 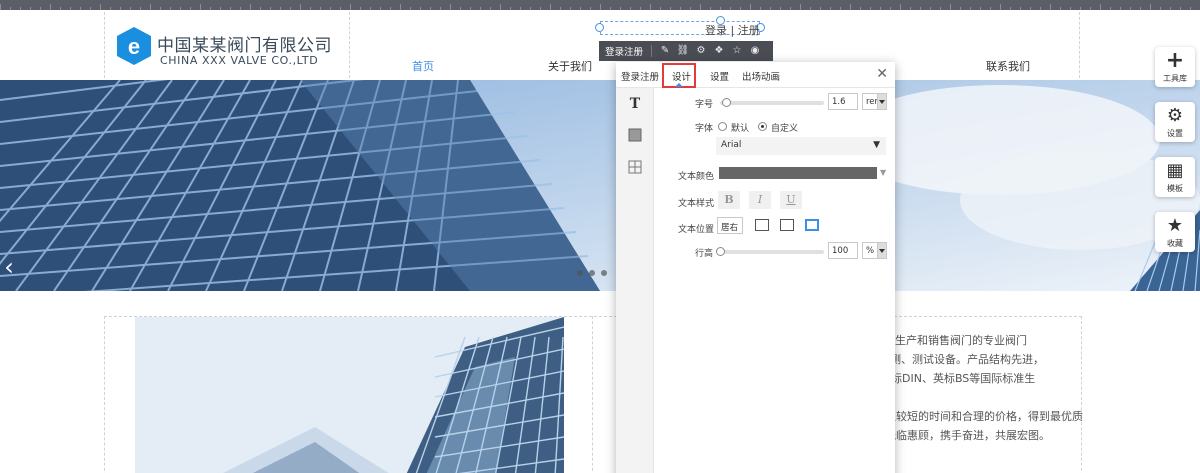 I want to click on line-height-label: 行高, so click(x=704, y=254).